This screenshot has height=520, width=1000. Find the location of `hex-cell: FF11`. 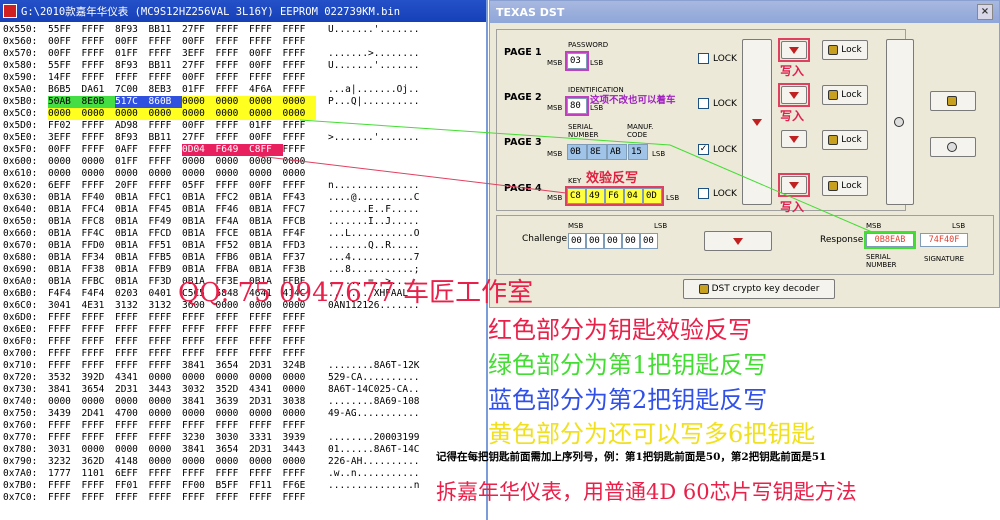

hex-cell: FF11 is located at coordinates (266, 486).